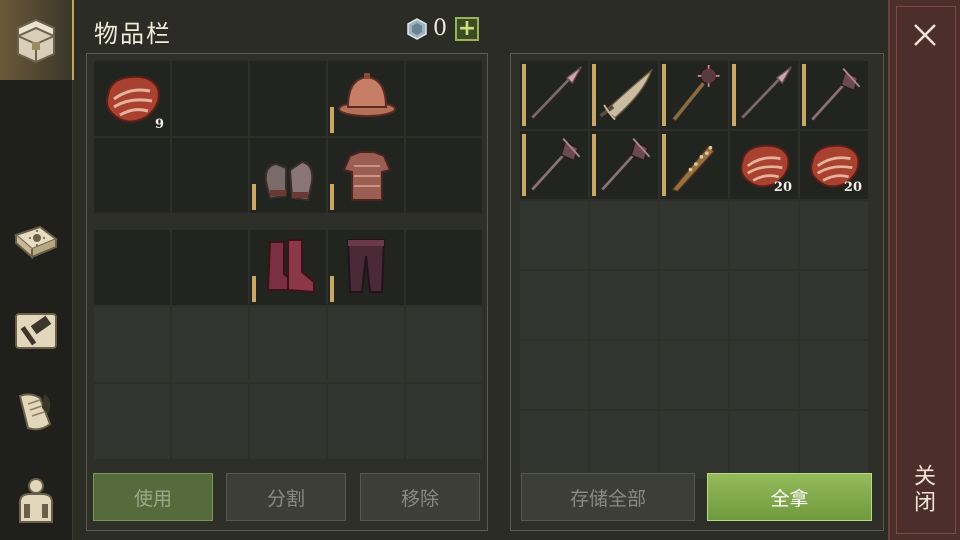 The width and height of the screenshot is (960, 540). I want to click on add-gems-button: +, so click(467, 29).